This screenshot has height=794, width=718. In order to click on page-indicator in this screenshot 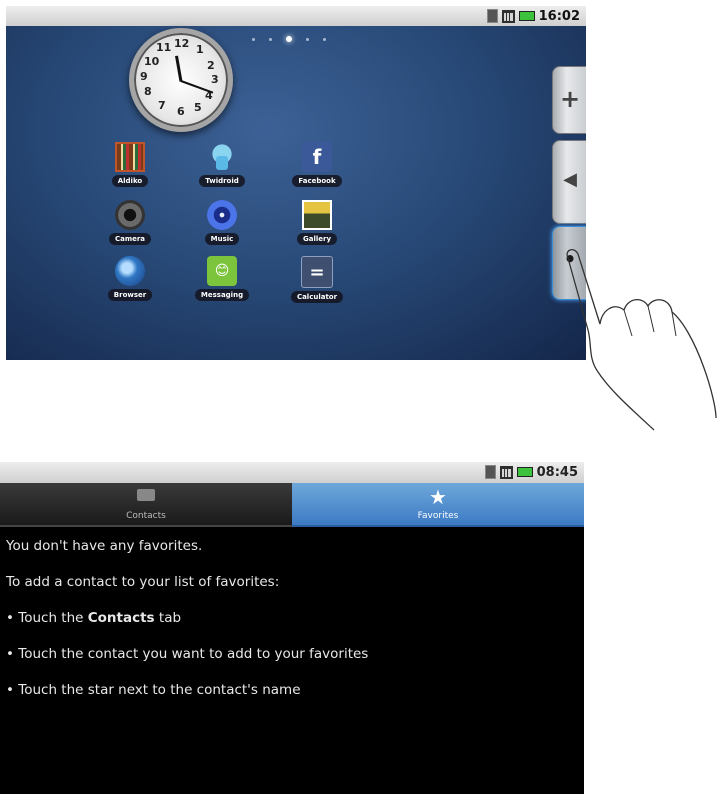, I will do `click(289, 39)`.